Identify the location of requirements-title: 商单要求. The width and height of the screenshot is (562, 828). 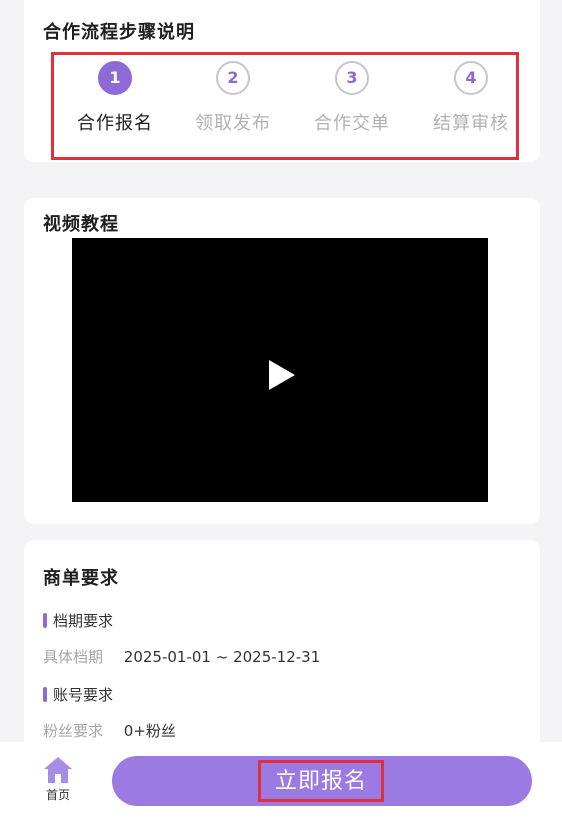
(81, 578).